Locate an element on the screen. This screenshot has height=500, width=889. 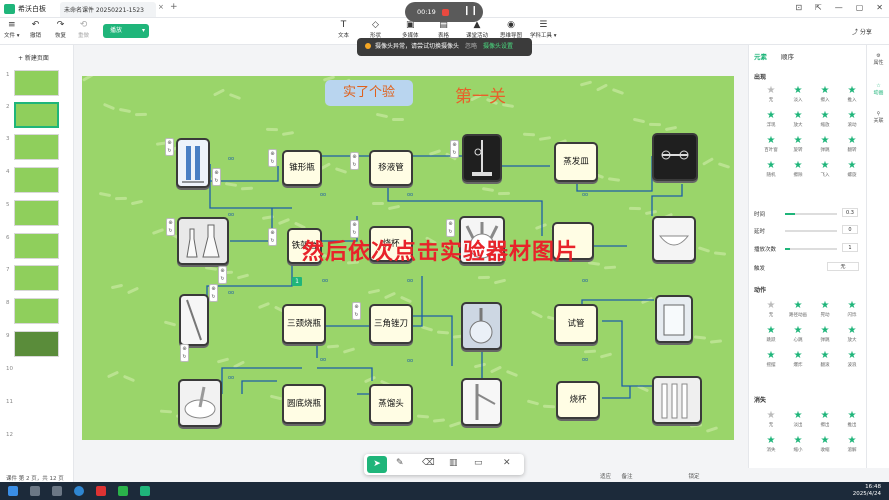
image-pipette is located at coordinates (194, 320).